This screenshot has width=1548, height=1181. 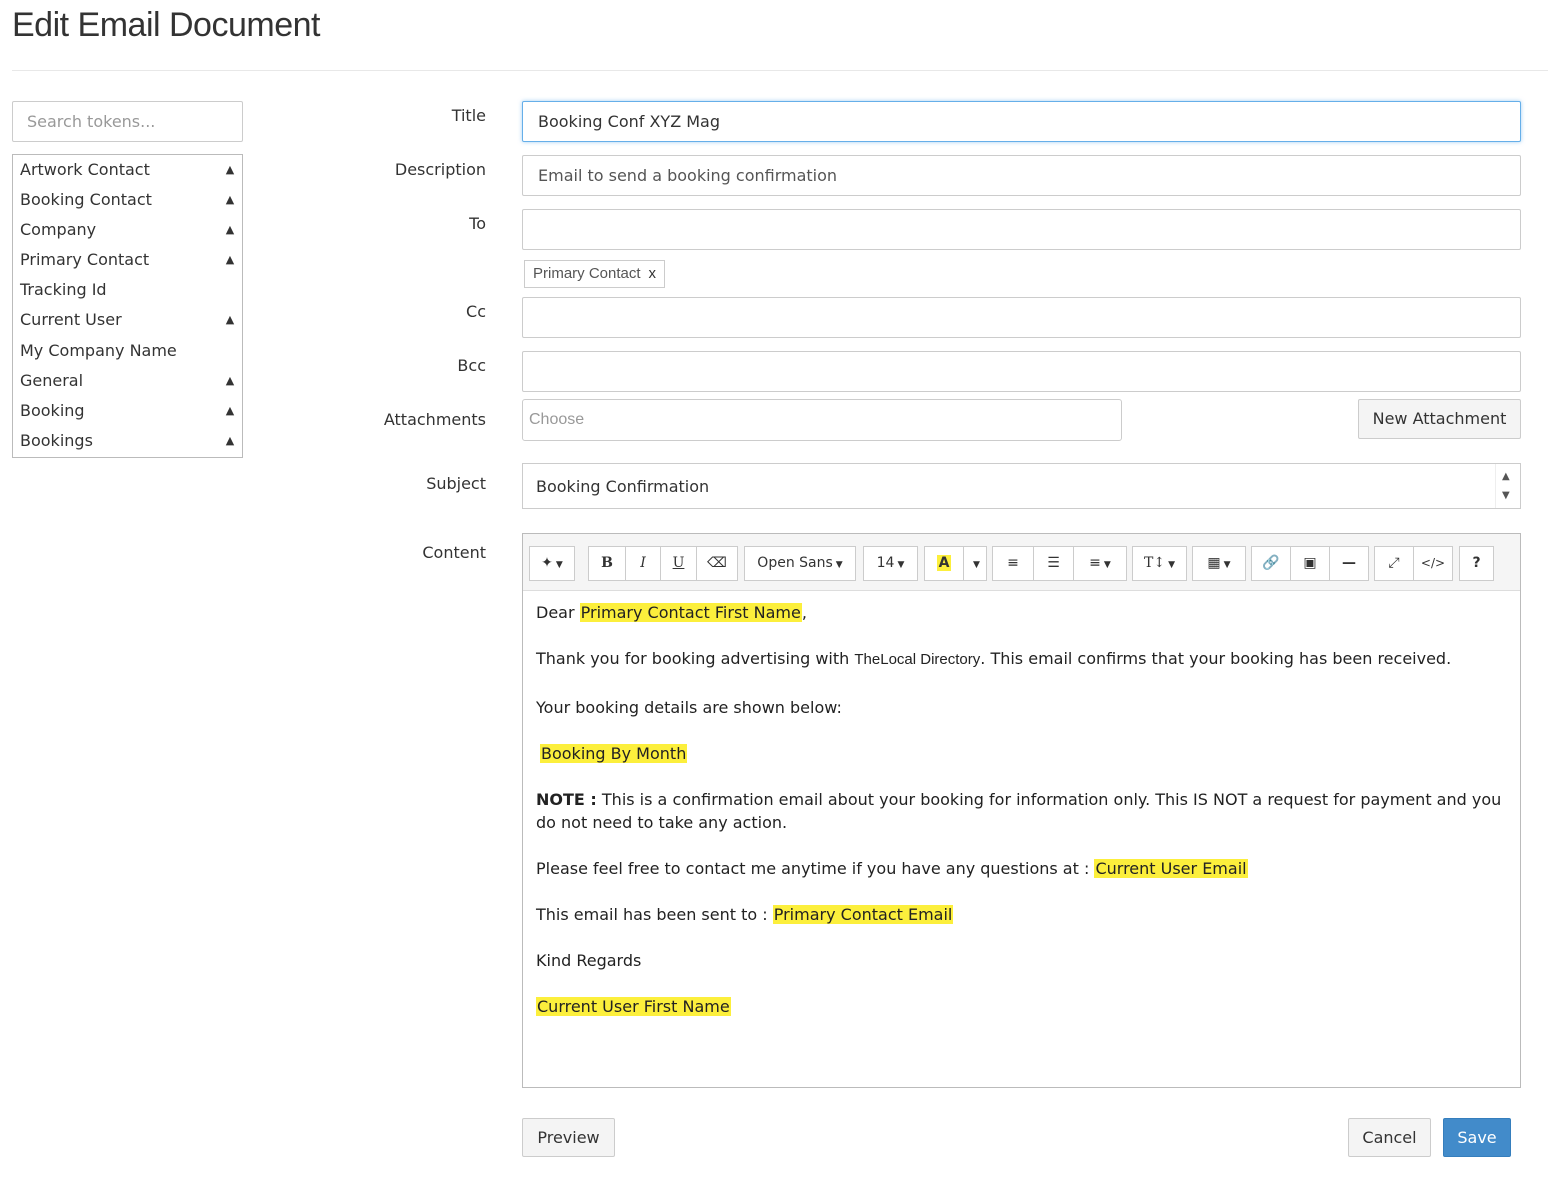 What do you see at coordinates (71, 320) in the screenshot?
I see `token-label: Current User` at bounding box center [71, 320].